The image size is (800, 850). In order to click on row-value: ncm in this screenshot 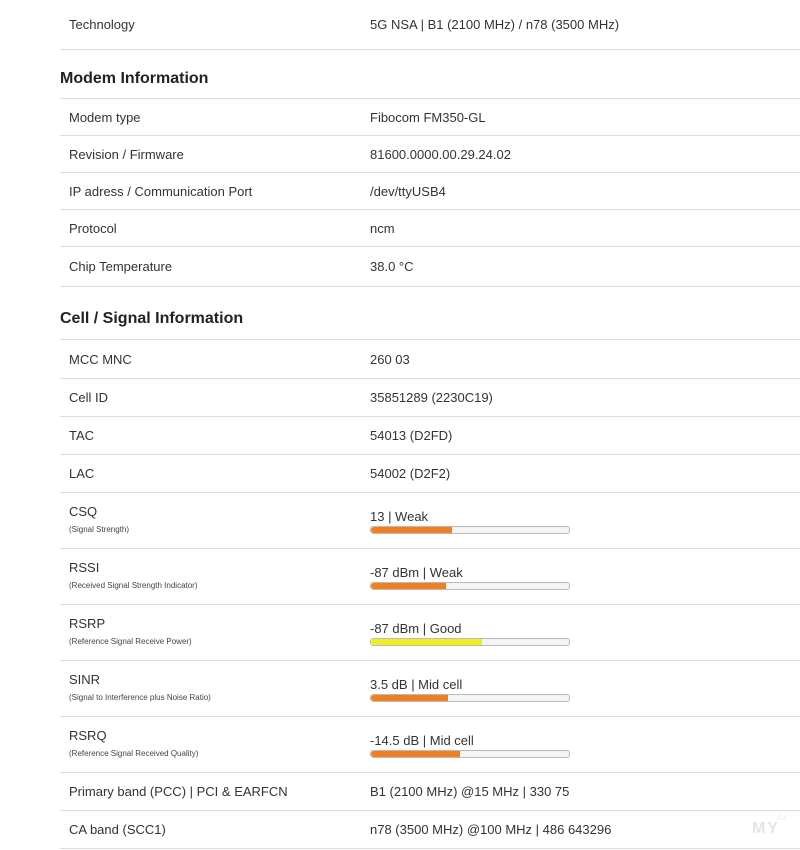, I will do `click(382, 228)`.